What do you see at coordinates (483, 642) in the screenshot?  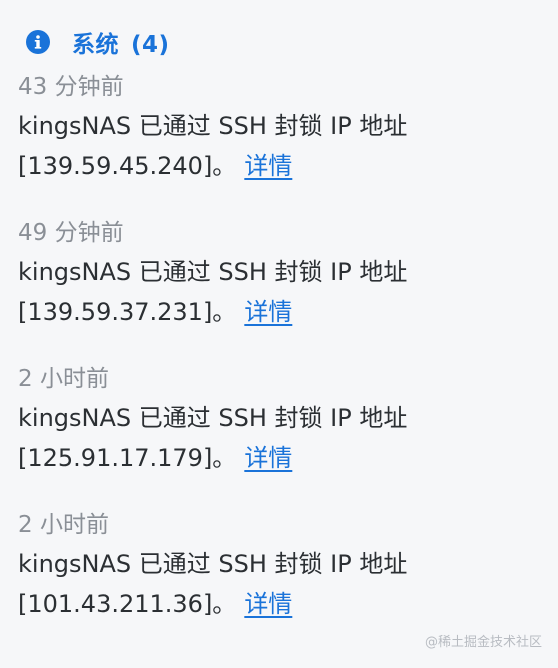 I see `watermark: @稀土掘金技术社区` at bounding box center [483, 642].